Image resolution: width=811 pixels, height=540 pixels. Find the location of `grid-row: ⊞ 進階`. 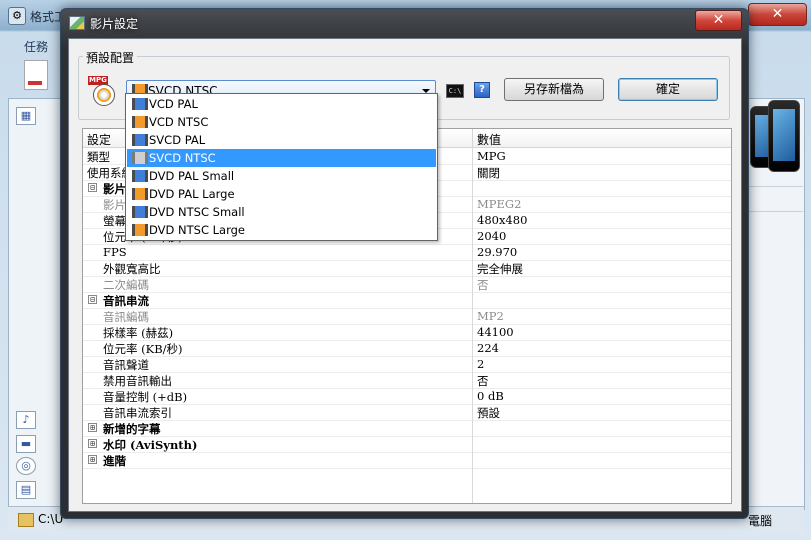

grid-row: ⊞ 進階 is located at coordinates (407, 460).